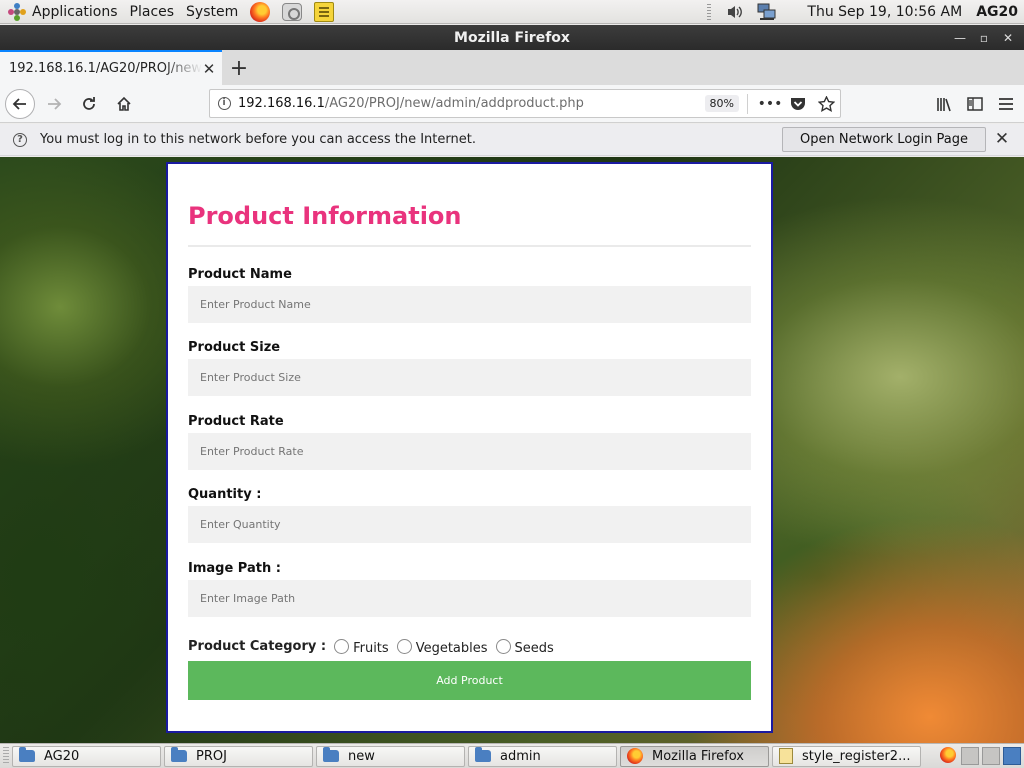  I want to click on taskbar-item-label: PROJ, so click(211, 756).